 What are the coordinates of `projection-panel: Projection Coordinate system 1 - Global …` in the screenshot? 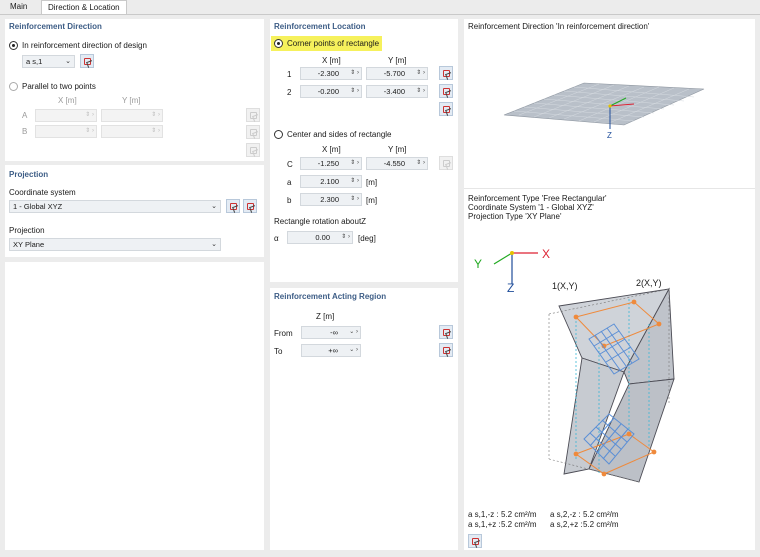 It's located at (134, 211).